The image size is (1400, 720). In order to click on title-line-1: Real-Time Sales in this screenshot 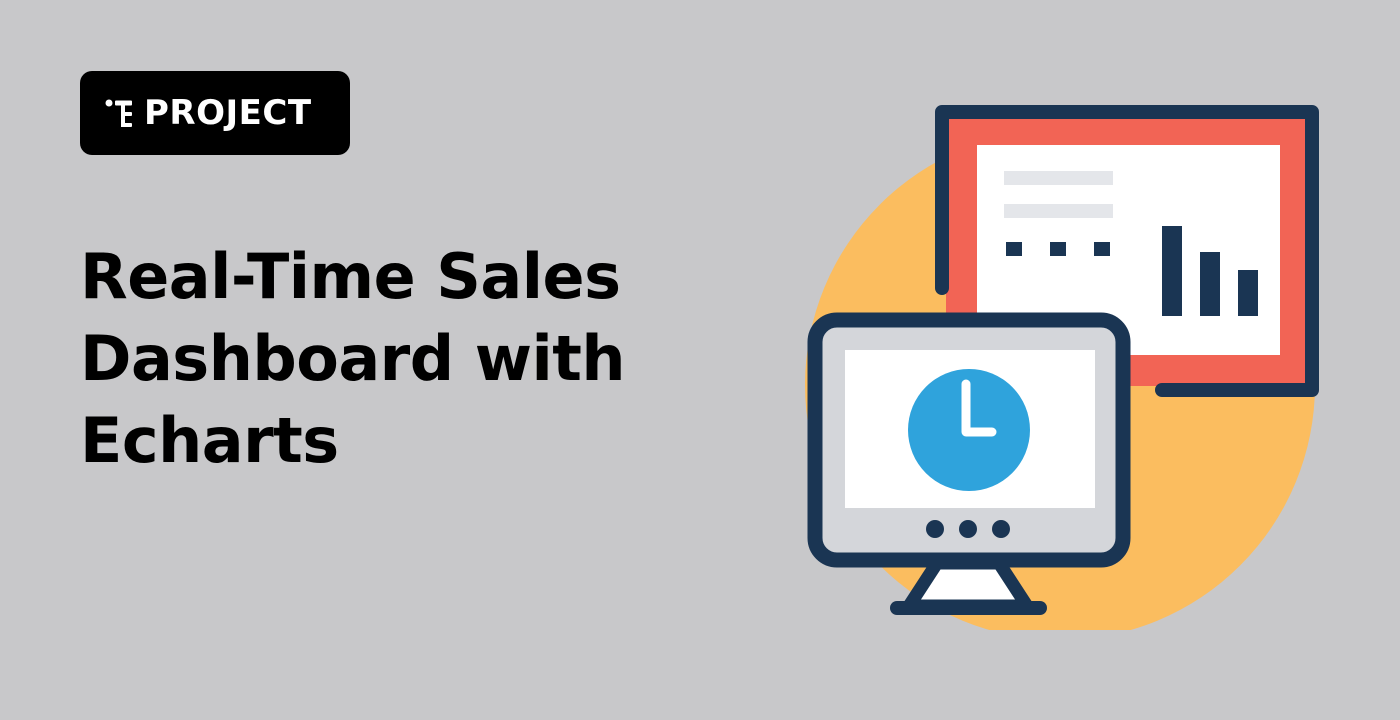, I will do `click(350, 276)`.